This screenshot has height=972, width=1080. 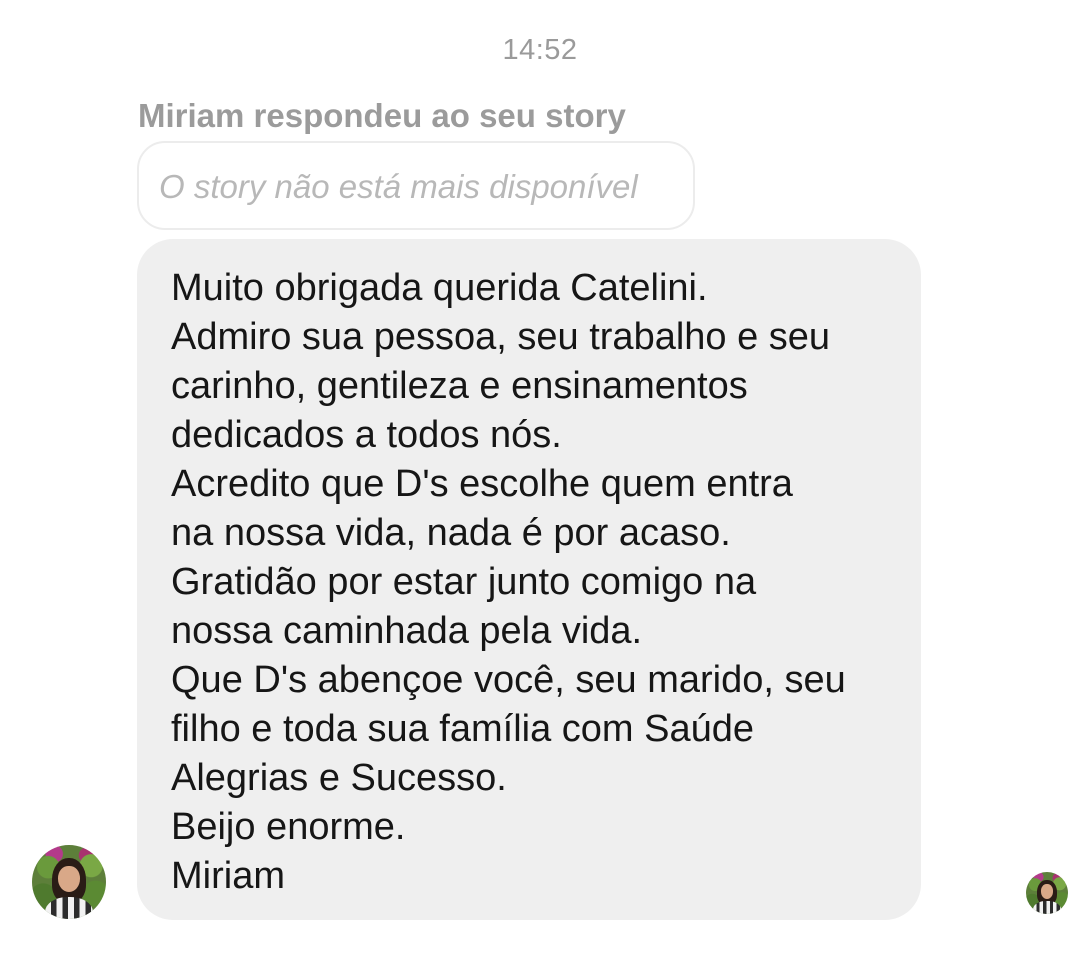 What do you see at coordinates (482, 484) in the screenshot?
I see `message-line: Acredito que D's escolhe quem entra` at bounding box center [482, 484].